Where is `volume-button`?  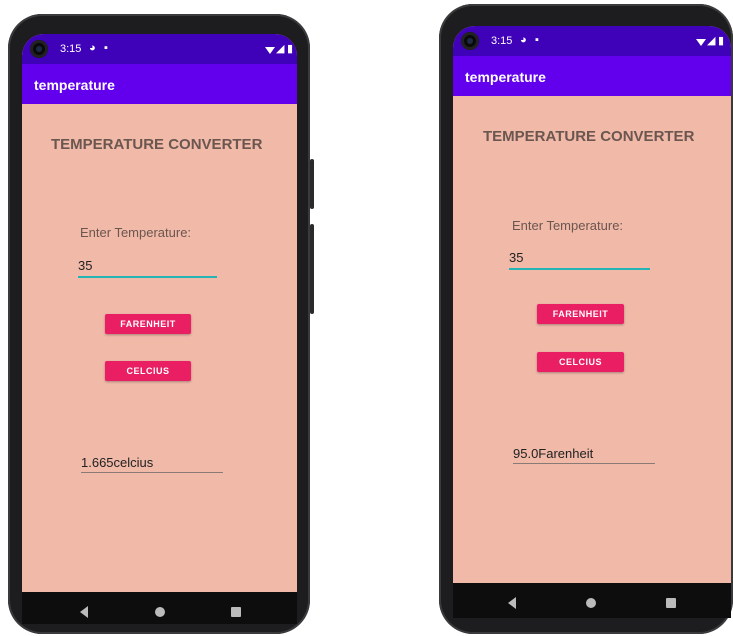 volume-button is located at coordinates (312, 269).